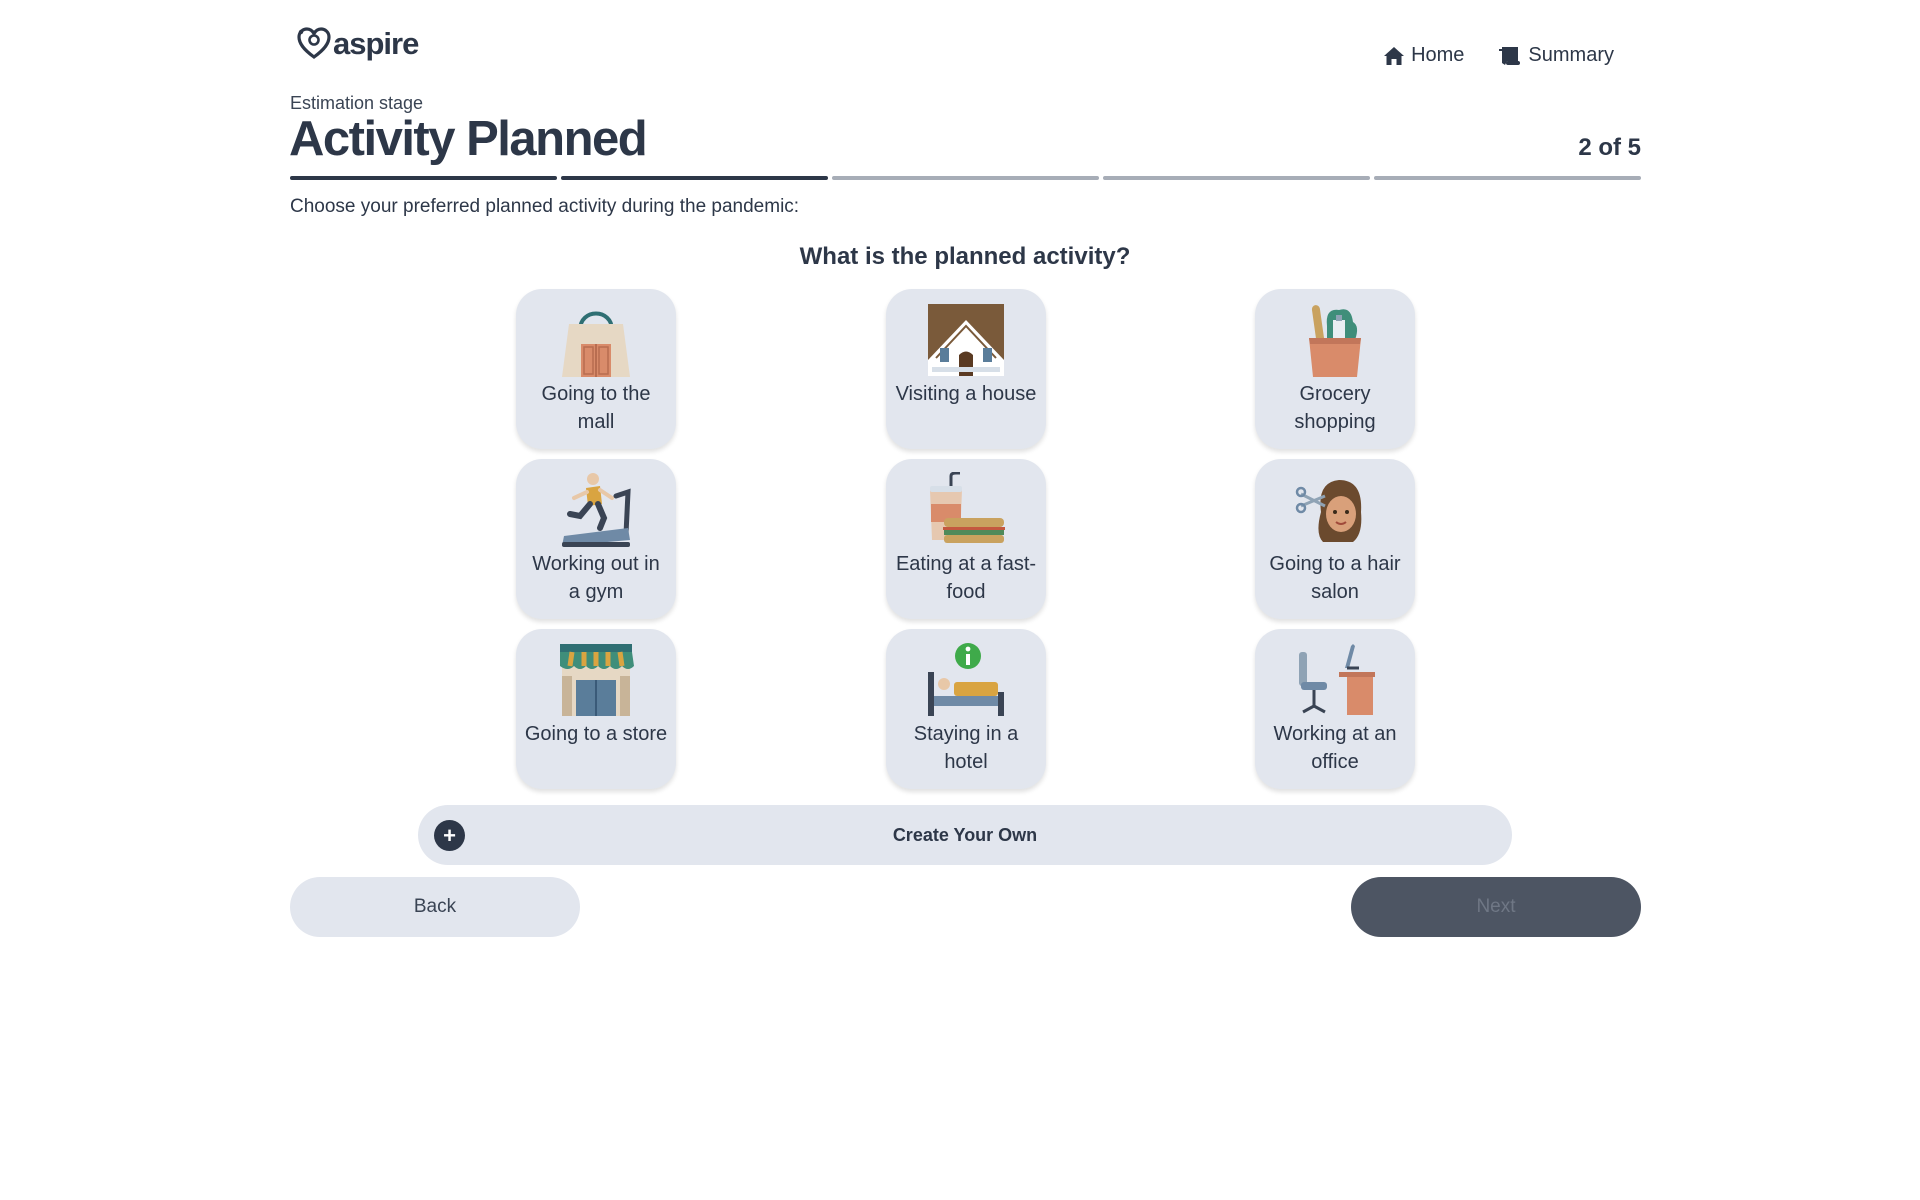 Image resolution: width=1920 pixels, height=1200 pixels. I want to click on home-icon, so click(1394, 55).